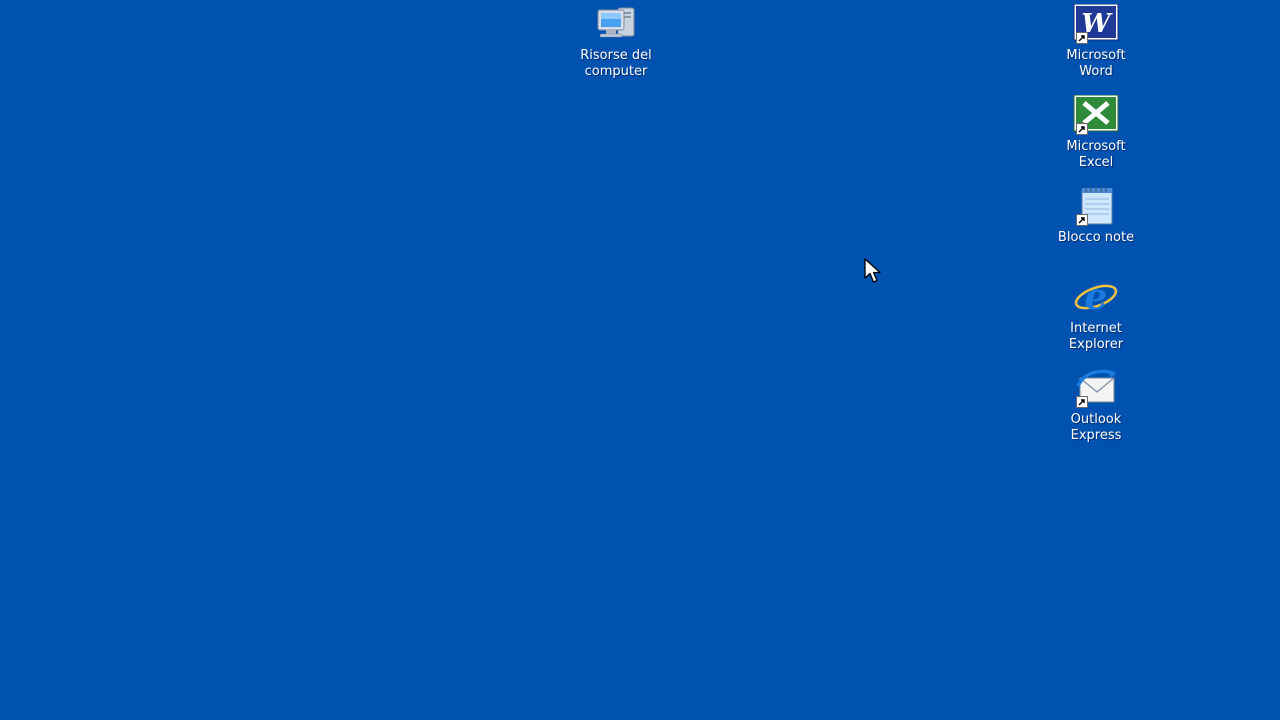  I want to click on desktop-icon-microsoft-excel: Microsoft Excel, so click(1096, 133).